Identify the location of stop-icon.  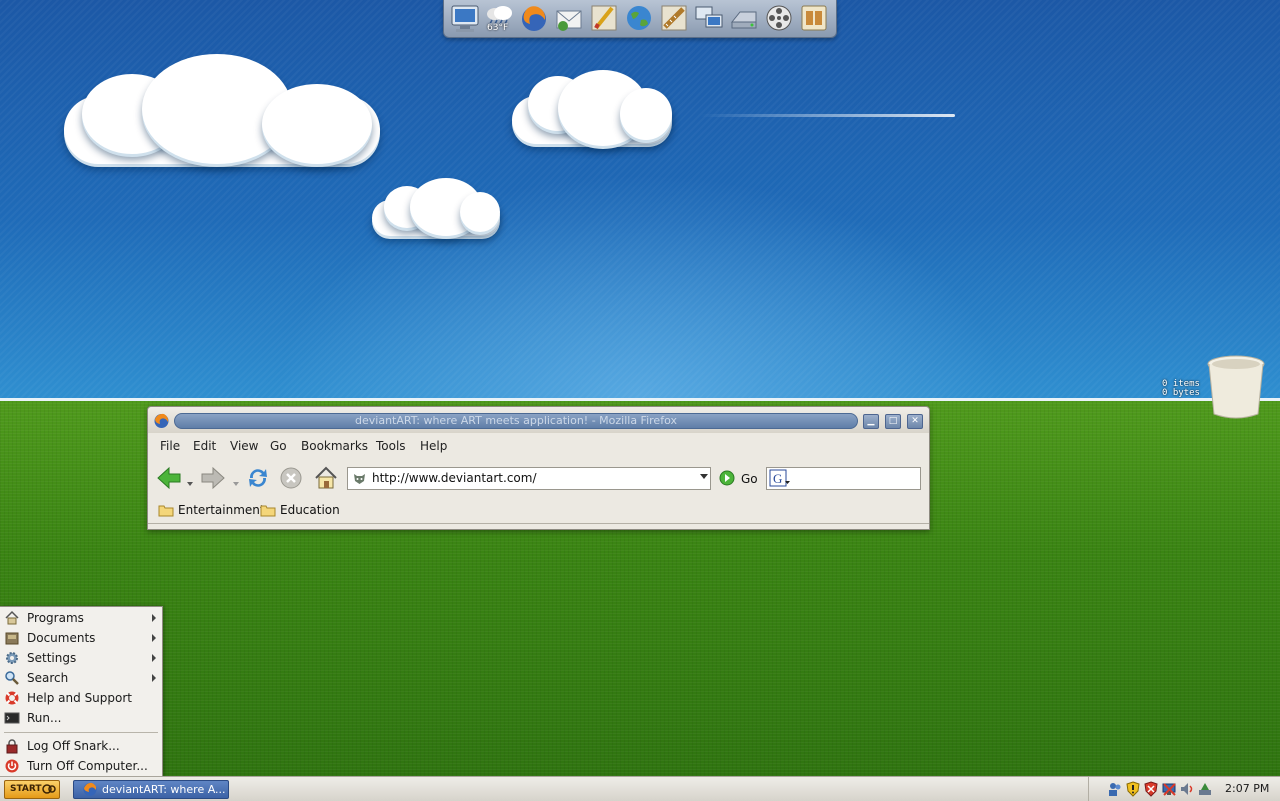
(291, 478).